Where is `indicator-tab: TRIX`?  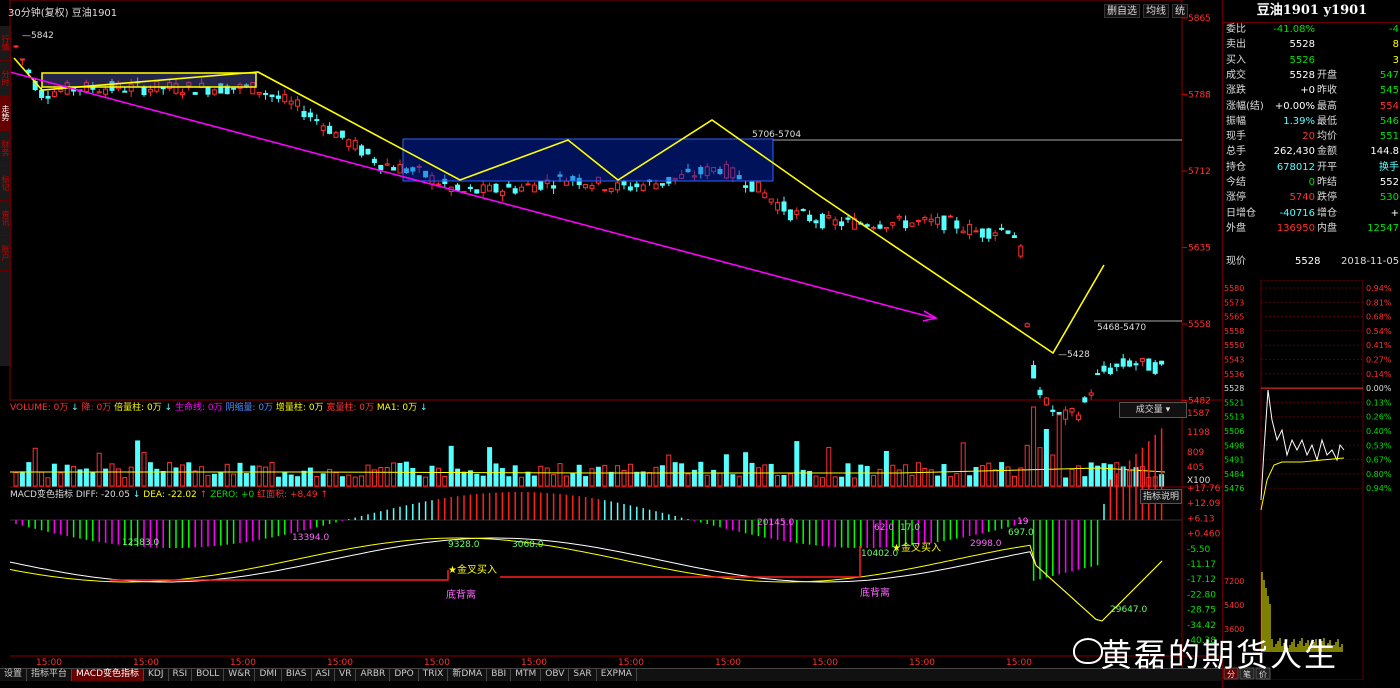
indicator-tab: TRIX is located at coordinates (434, 675).